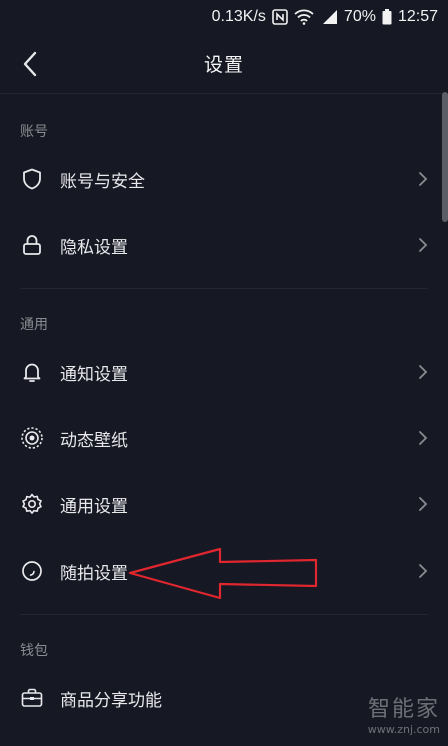  Describe the element at coordinates (387, 17) in the screenshot. I see `battery-icon` at that location.